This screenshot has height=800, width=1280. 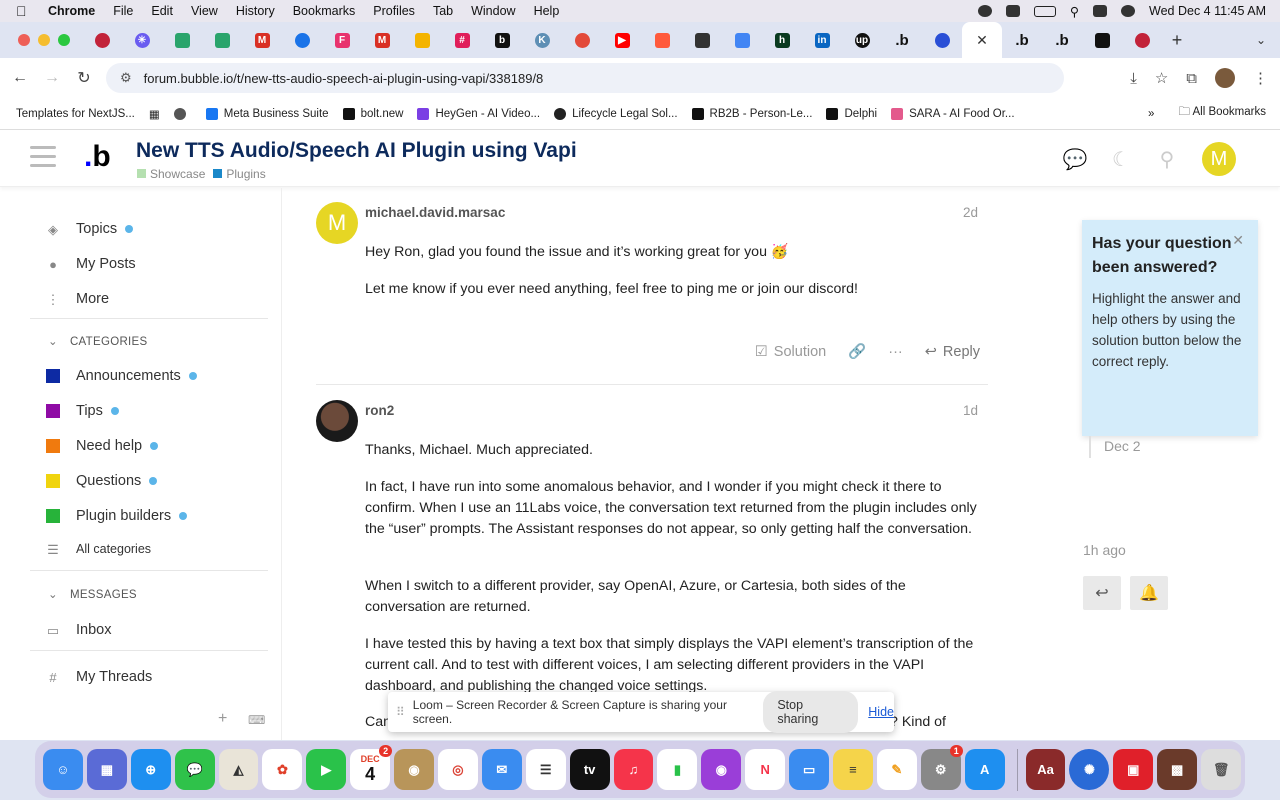 I want to click on messages-section-header: ⌄ MESSAGES, so click(x=92, y=594).